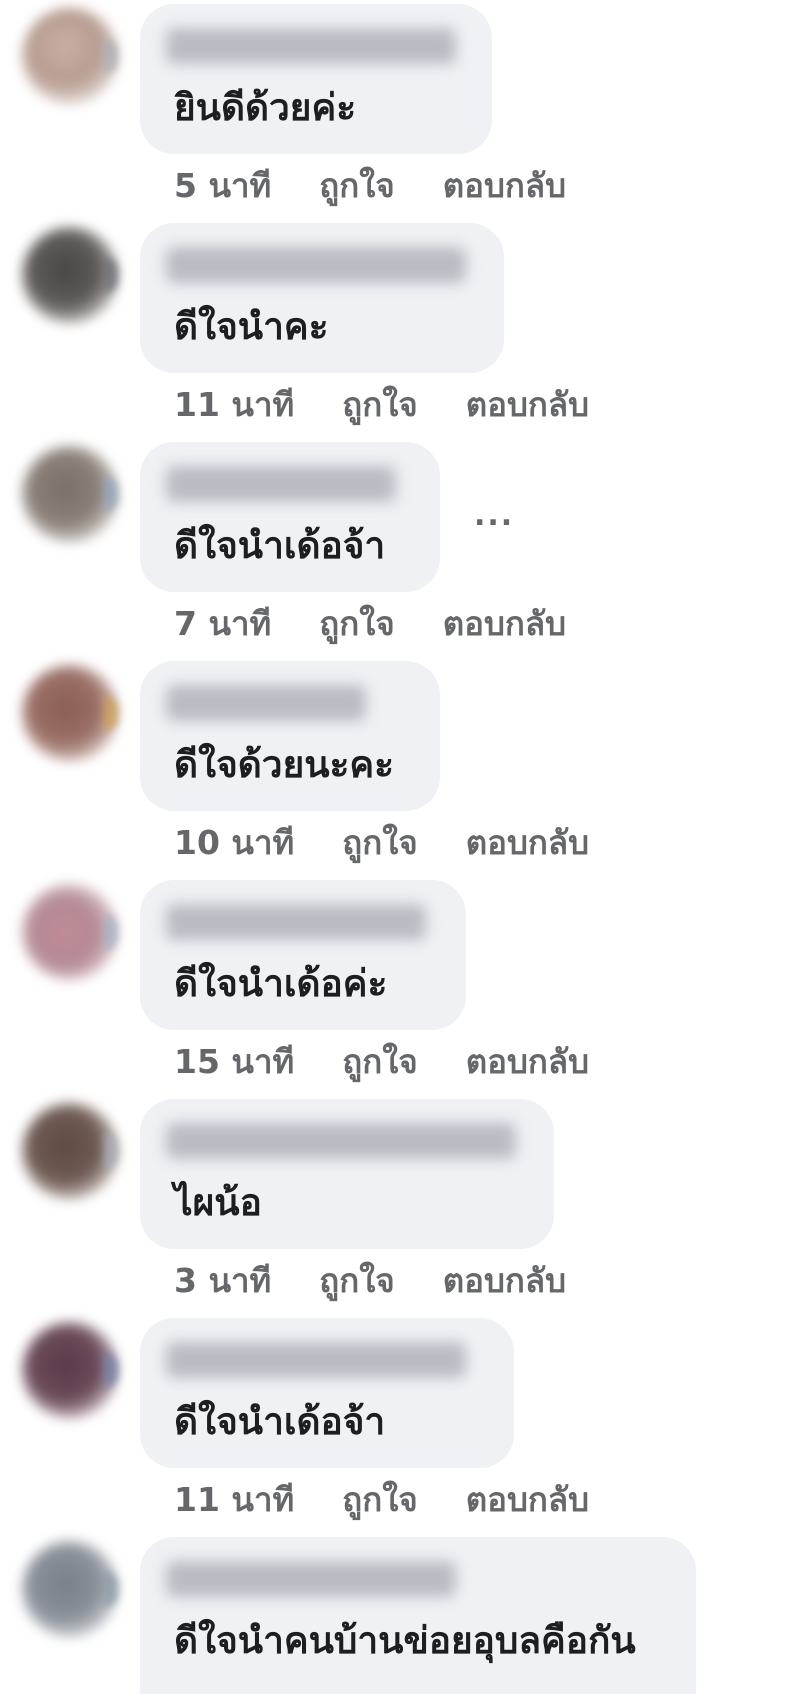 This screenshot has height=1694, width=800. I want to click on comment-item: ไผน้อ 3 นาที ถูกใจ ตอบกลับ, so click(400, 1204).